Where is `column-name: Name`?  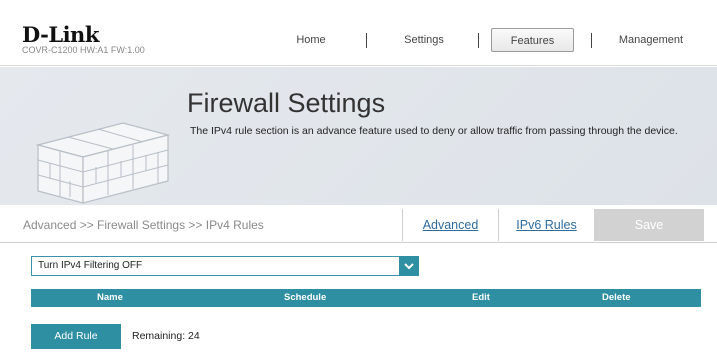
column-name: Name is located at coordinates (110, 297).